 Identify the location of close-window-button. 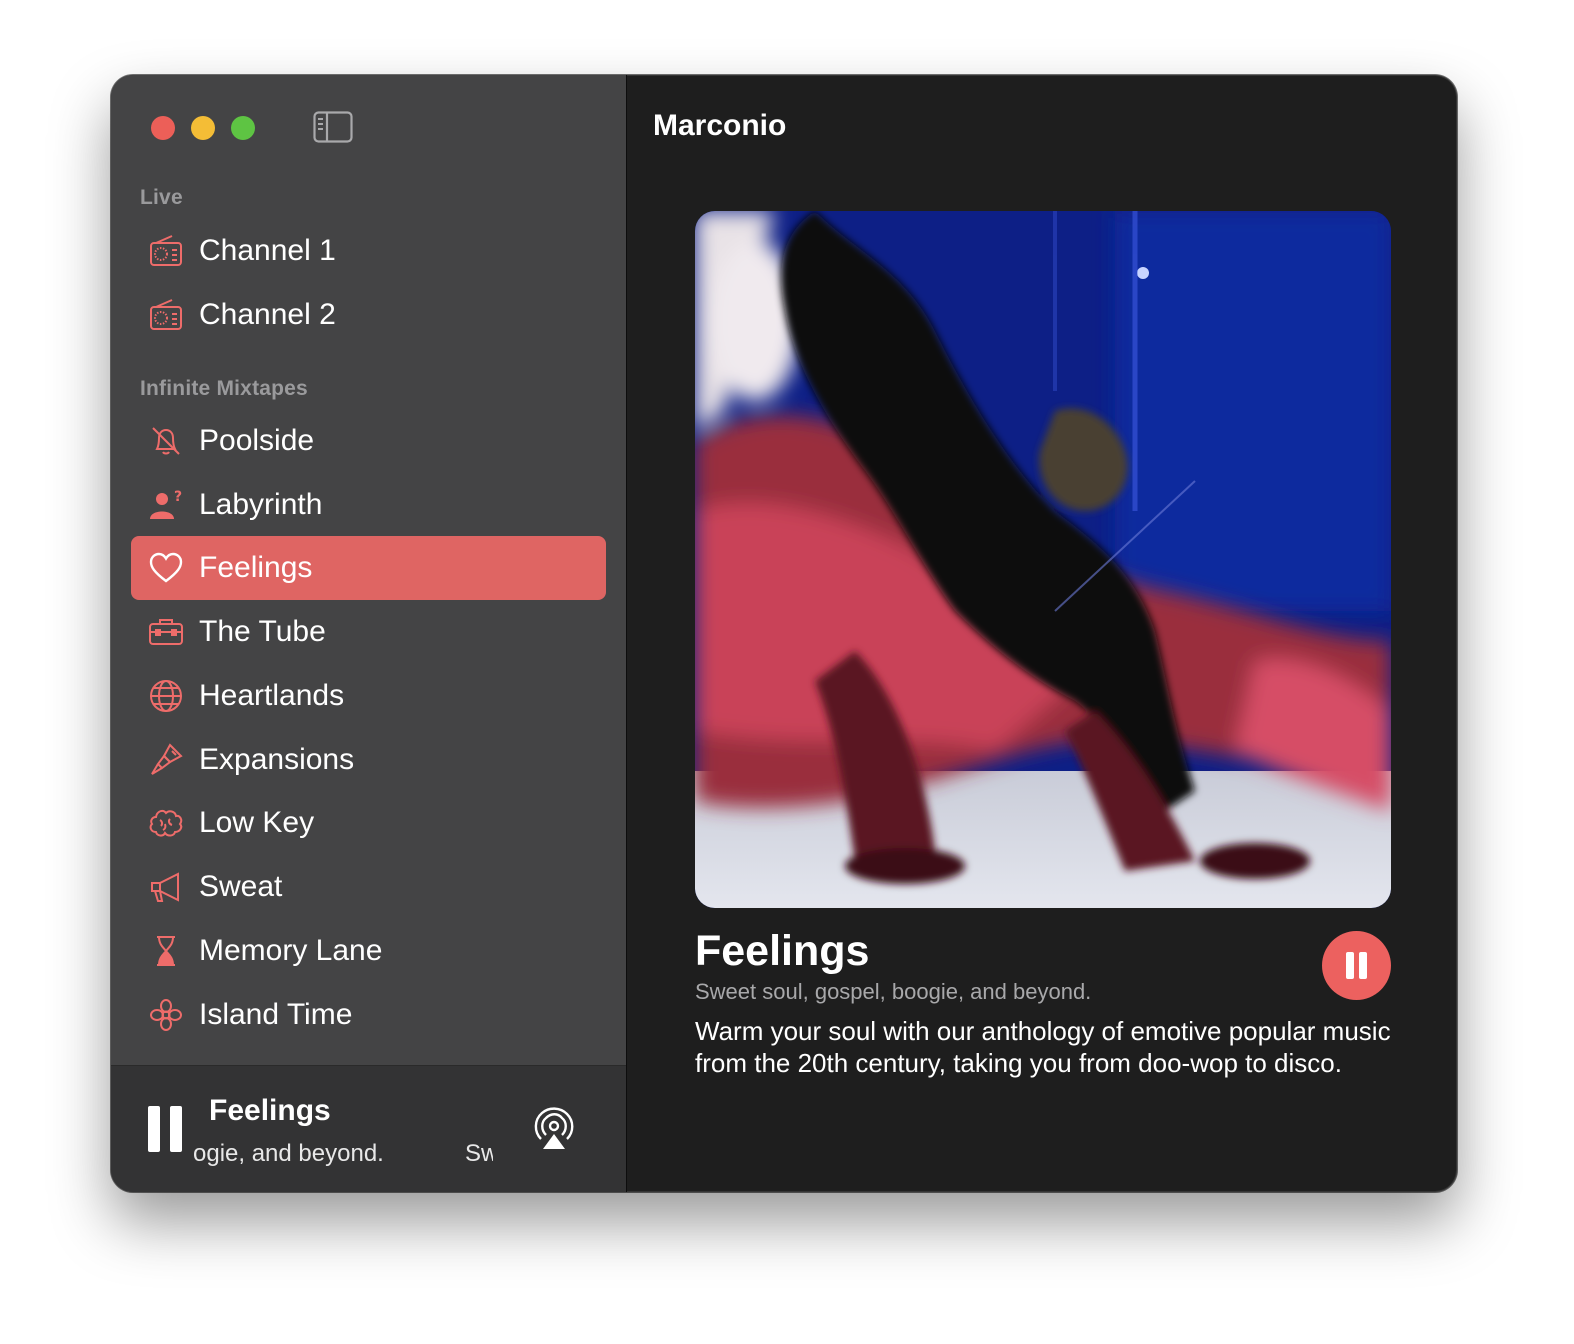
(163, 128).